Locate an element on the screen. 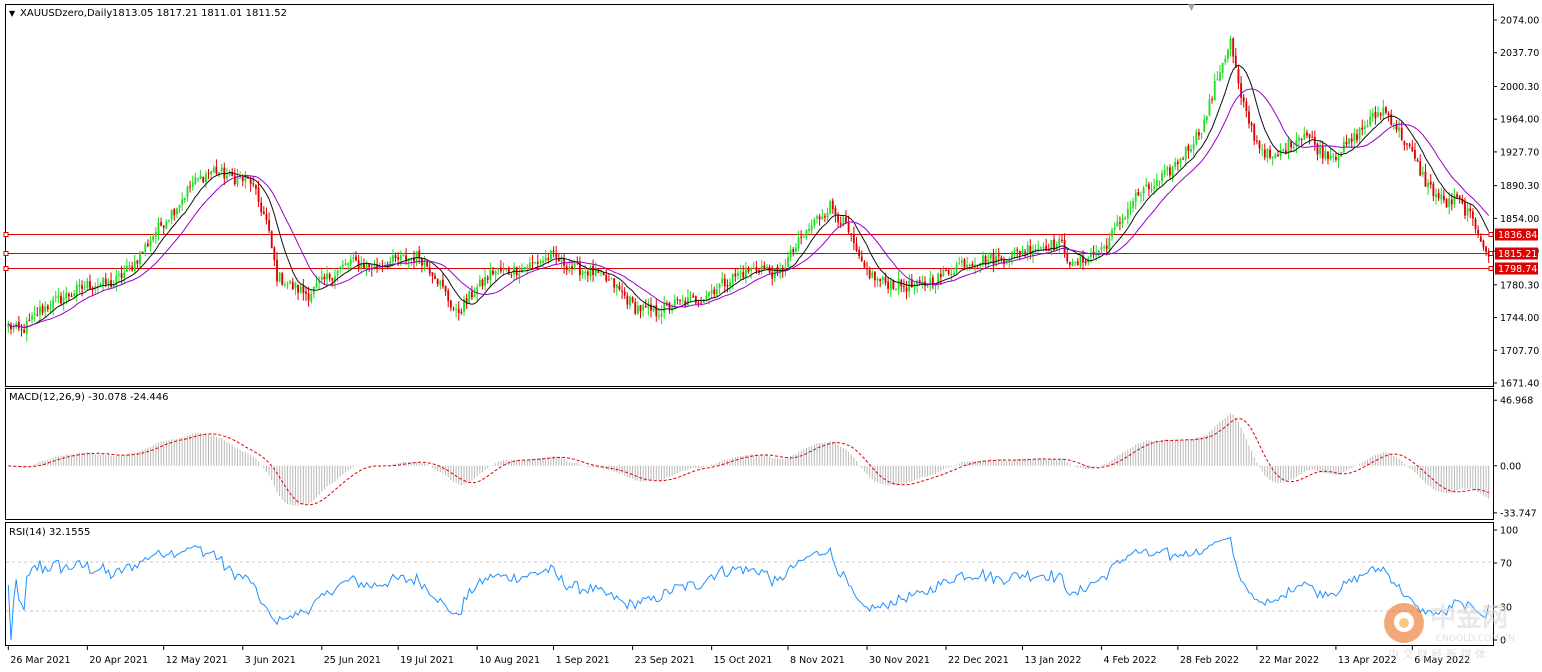  watermark-logo: 中金网 CNGOLD.COM.CN 中 文 财 经 新 媒 体 is located at coordinates (1449, 631).